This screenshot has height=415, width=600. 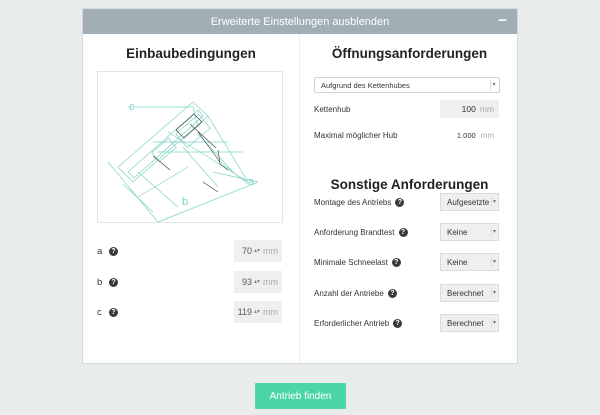 I want to click on diagram-label-a: a, so click(x=251, y=182).